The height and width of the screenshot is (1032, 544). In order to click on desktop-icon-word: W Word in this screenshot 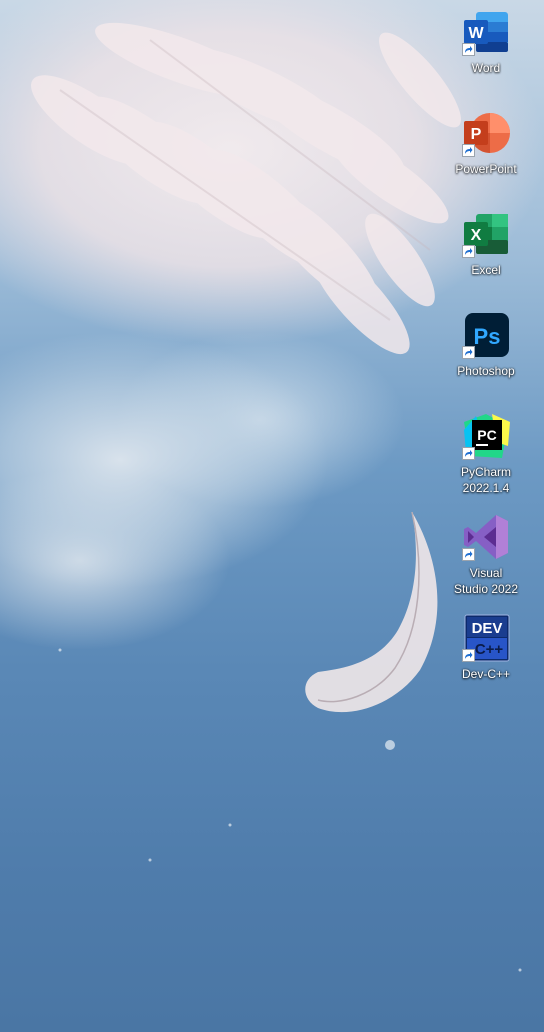, I will do `click(486, 42)`.